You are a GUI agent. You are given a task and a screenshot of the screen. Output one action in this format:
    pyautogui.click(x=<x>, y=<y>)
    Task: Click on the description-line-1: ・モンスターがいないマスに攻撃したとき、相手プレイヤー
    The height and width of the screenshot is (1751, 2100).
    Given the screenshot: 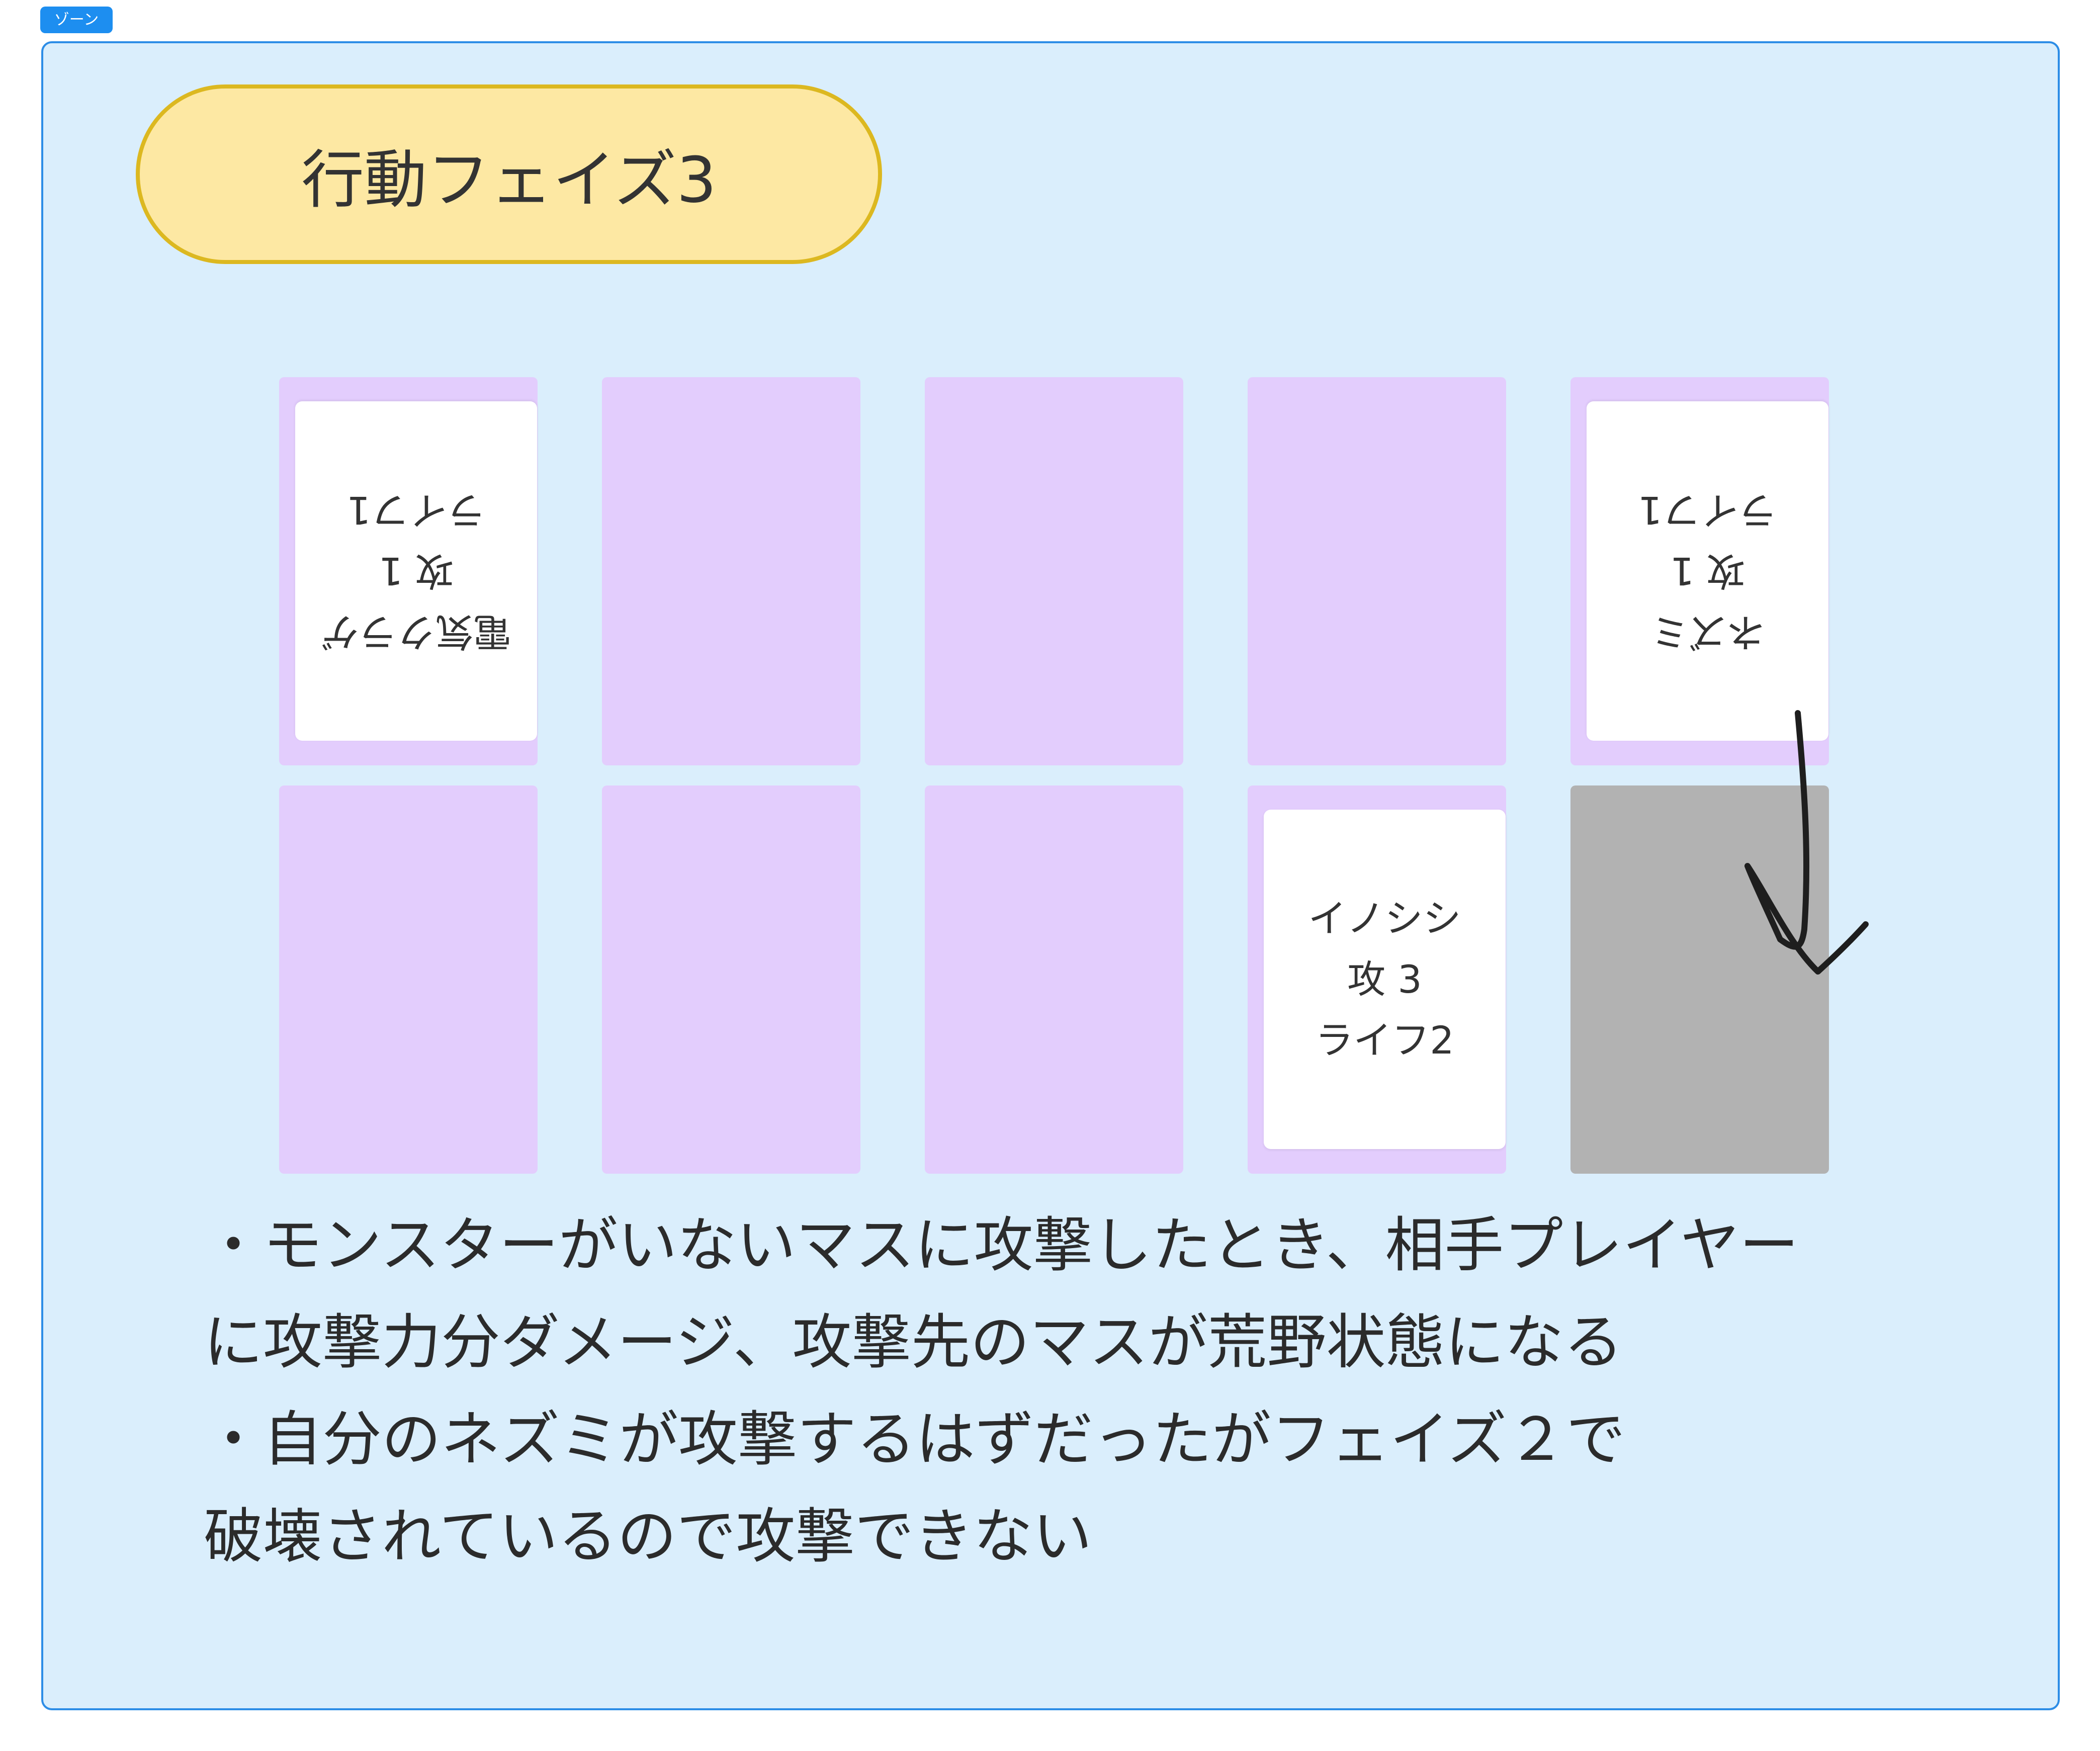 What is the action you would take?
    pyautogui.click(x=1001, y=1245)
    